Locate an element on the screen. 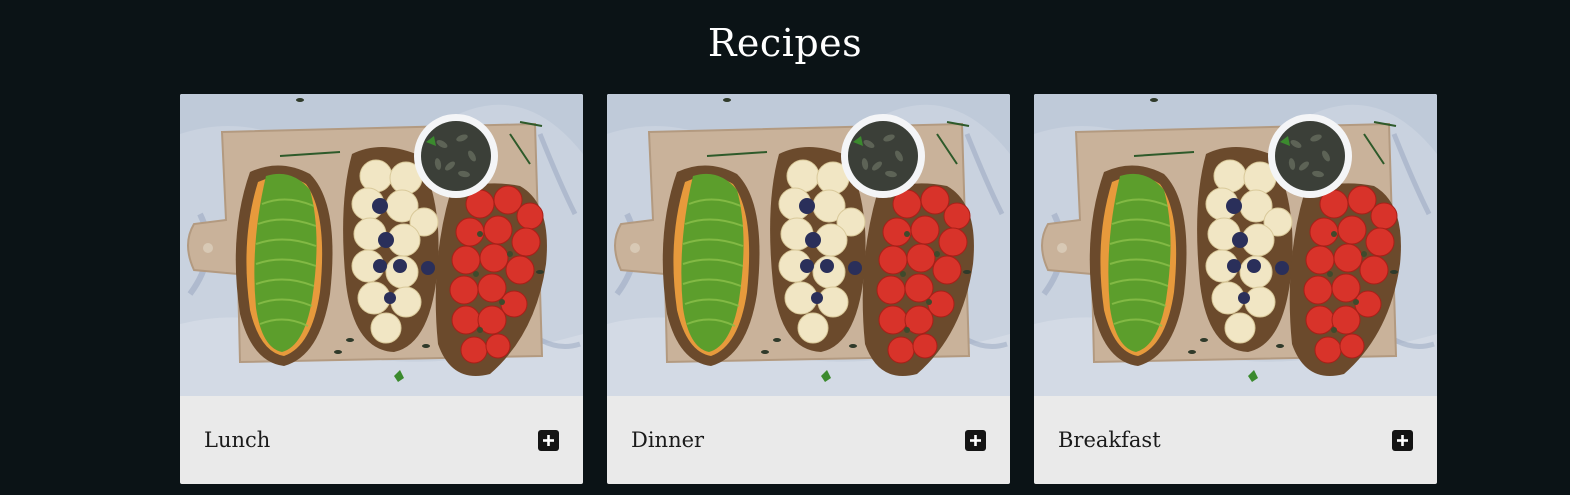 Image resolution: width=1570 pixels, height=495 pixels. page-title: Recipes is located at coordinates (785, 43).